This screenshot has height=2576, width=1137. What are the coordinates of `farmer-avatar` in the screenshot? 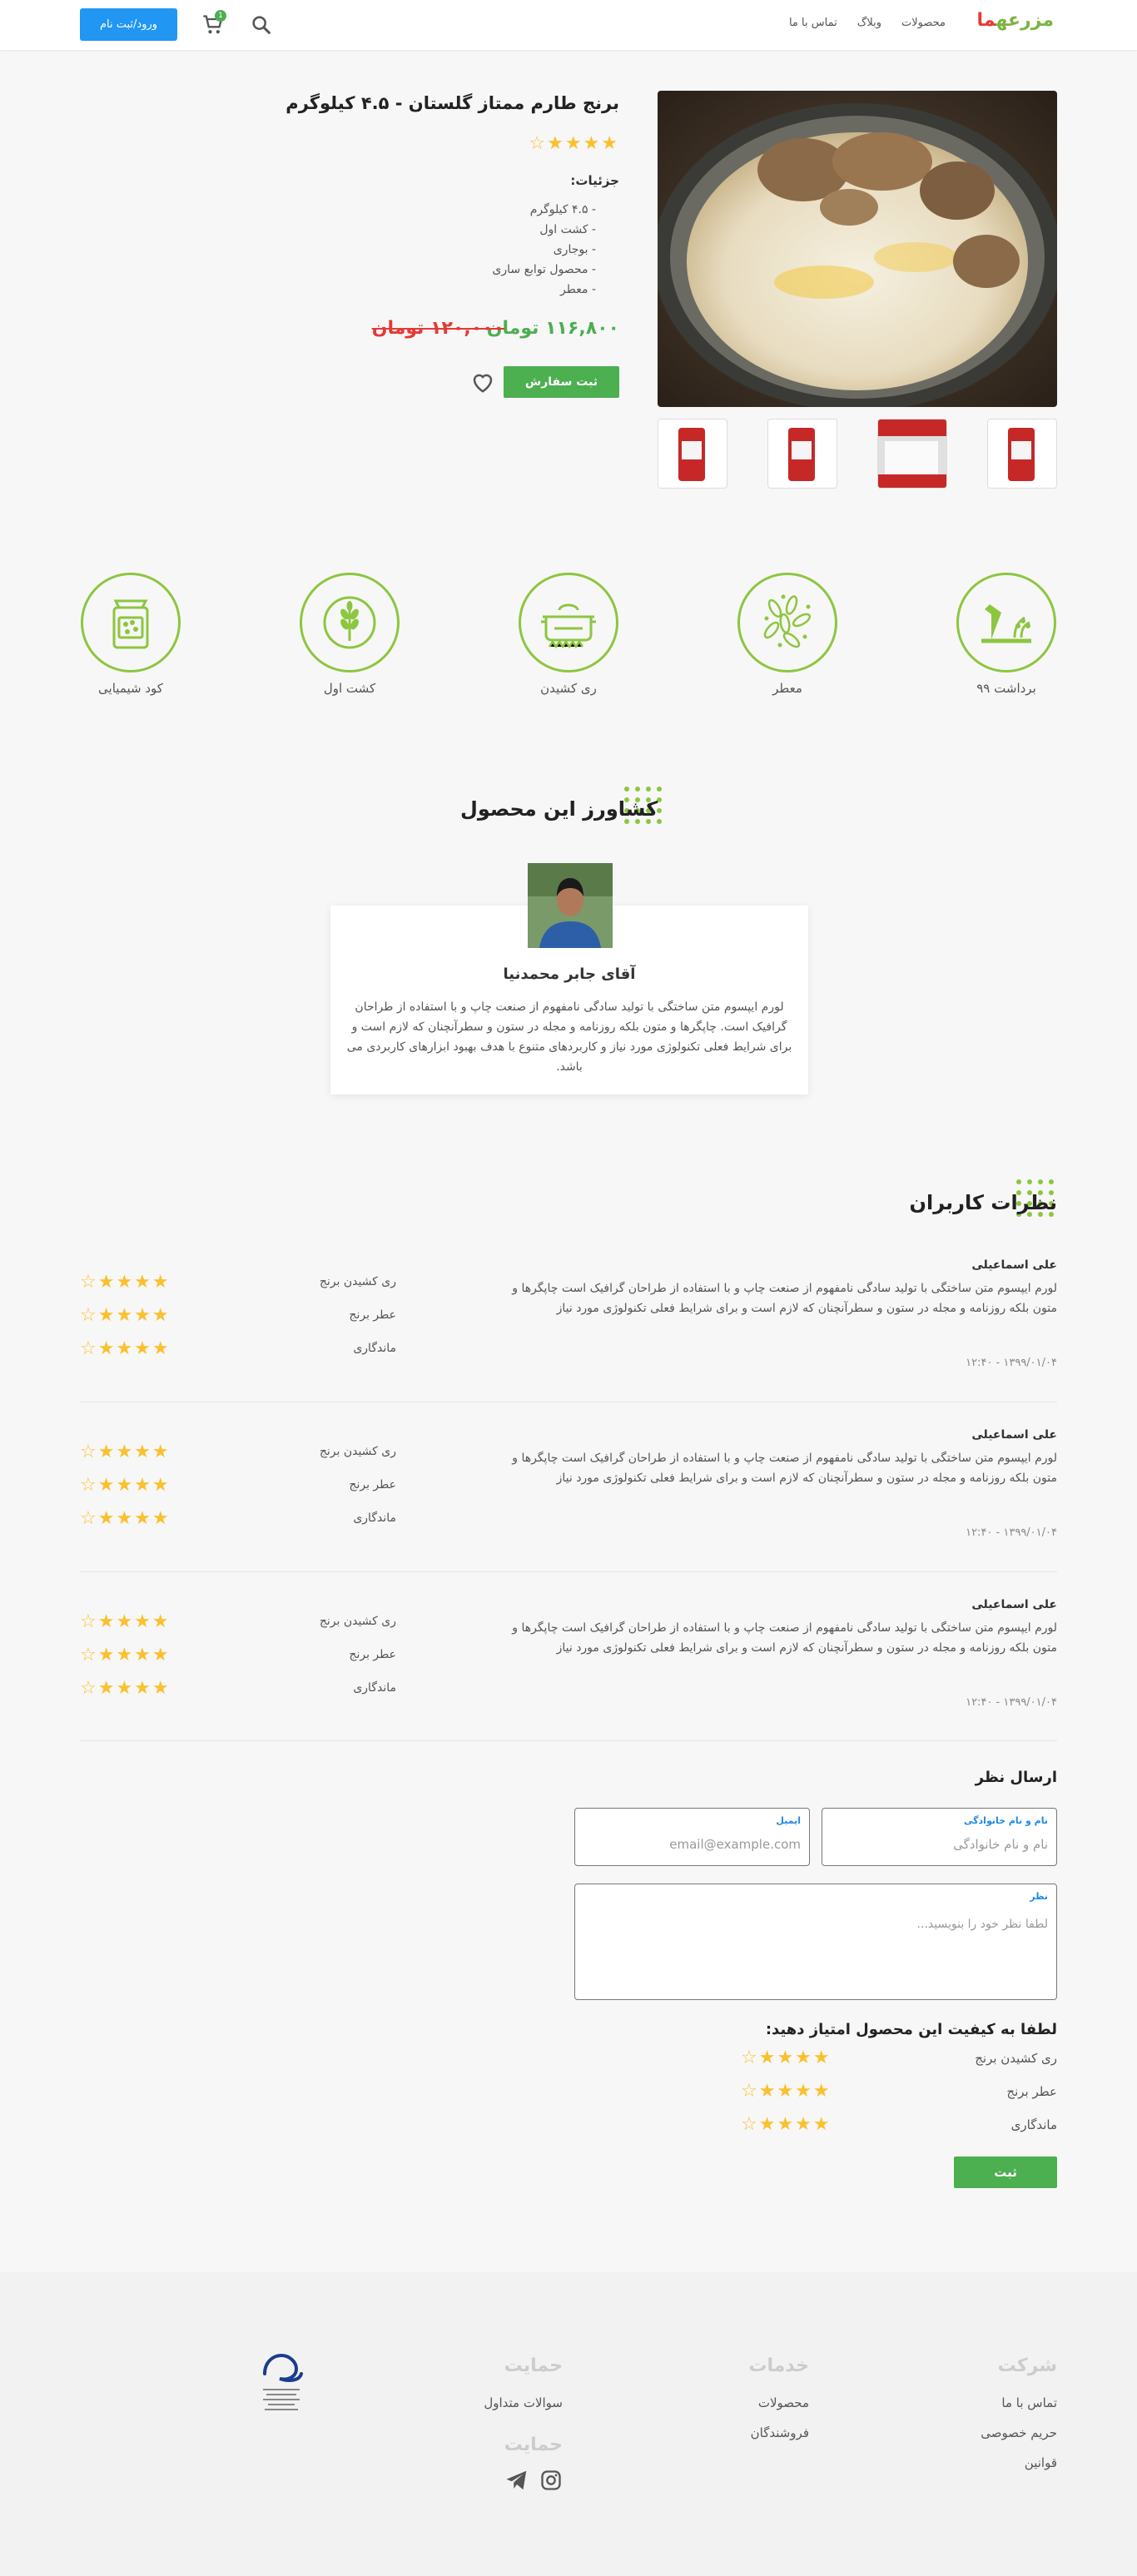 It's located at (570, 905).